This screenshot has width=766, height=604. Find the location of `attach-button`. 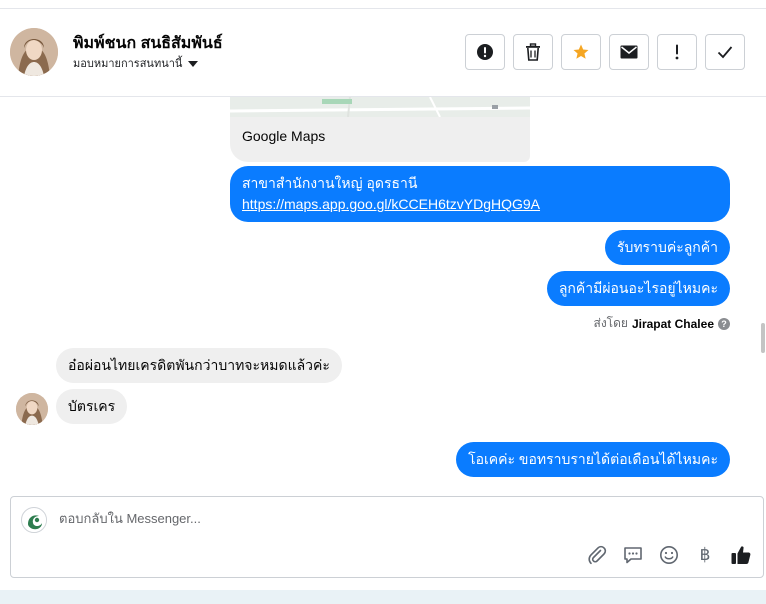

attach-button is located at coordinates (597, 555).